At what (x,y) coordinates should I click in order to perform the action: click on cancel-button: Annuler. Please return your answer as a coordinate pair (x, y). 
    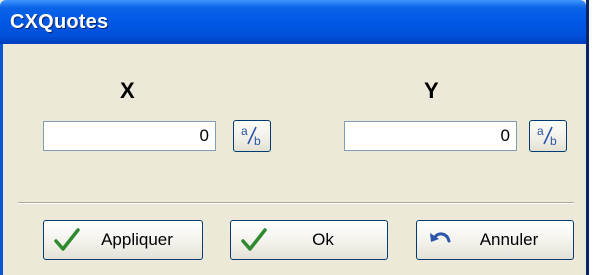
    Looking at the image, I should click on (495, 240).